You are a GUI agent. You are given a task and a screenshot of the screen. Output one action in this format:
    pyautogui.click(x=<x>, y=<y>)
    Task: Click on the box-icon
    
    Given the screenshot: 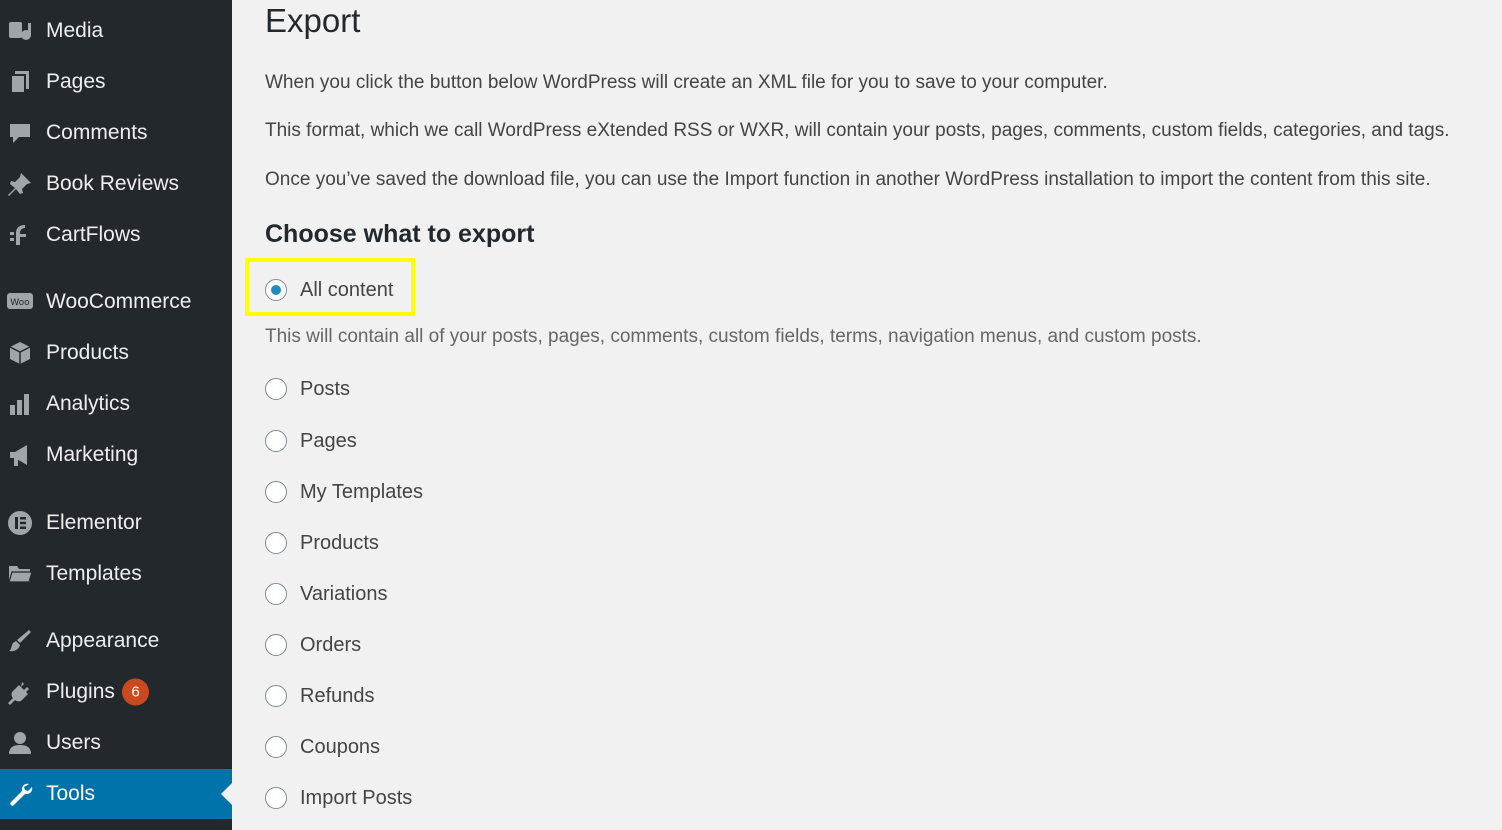 What is the action you would take?
    pyautogui.click(x=20, y=353)
    